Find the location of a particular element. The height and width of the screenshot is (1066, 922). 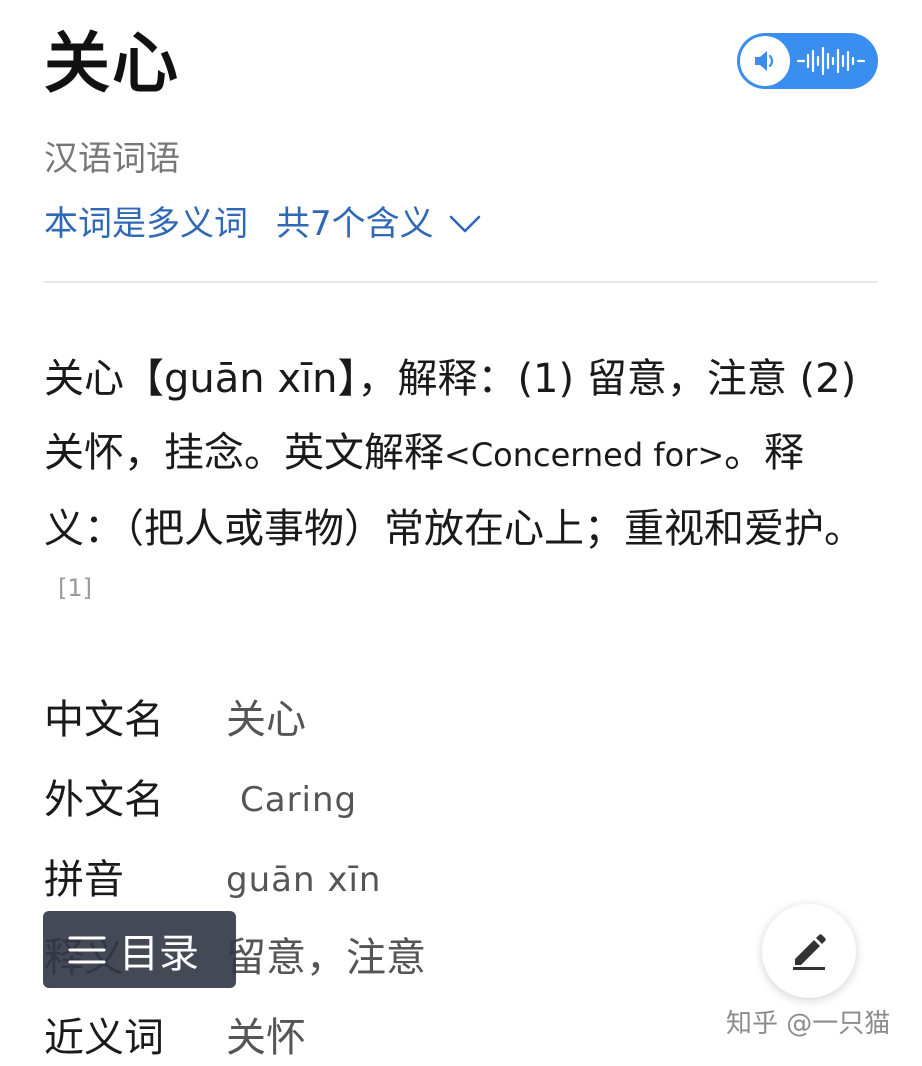

info-row-chinese-name: 中文名 关心 is located at coordinates (175, 720).